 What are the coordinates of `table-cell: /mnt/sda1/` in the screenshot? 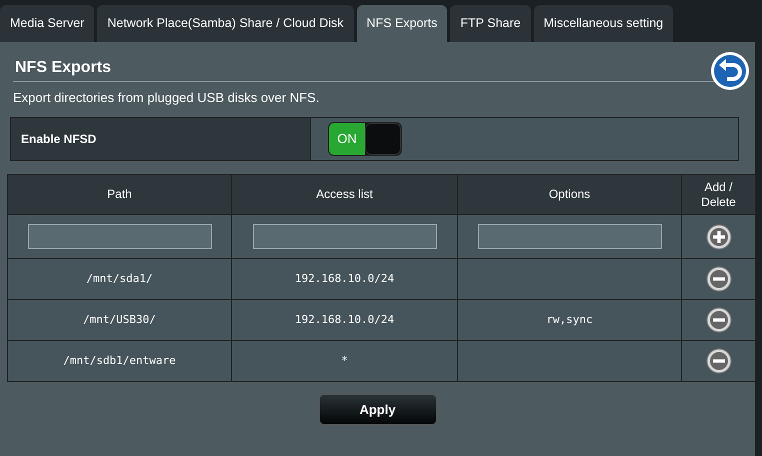 It's located at (119, 278).